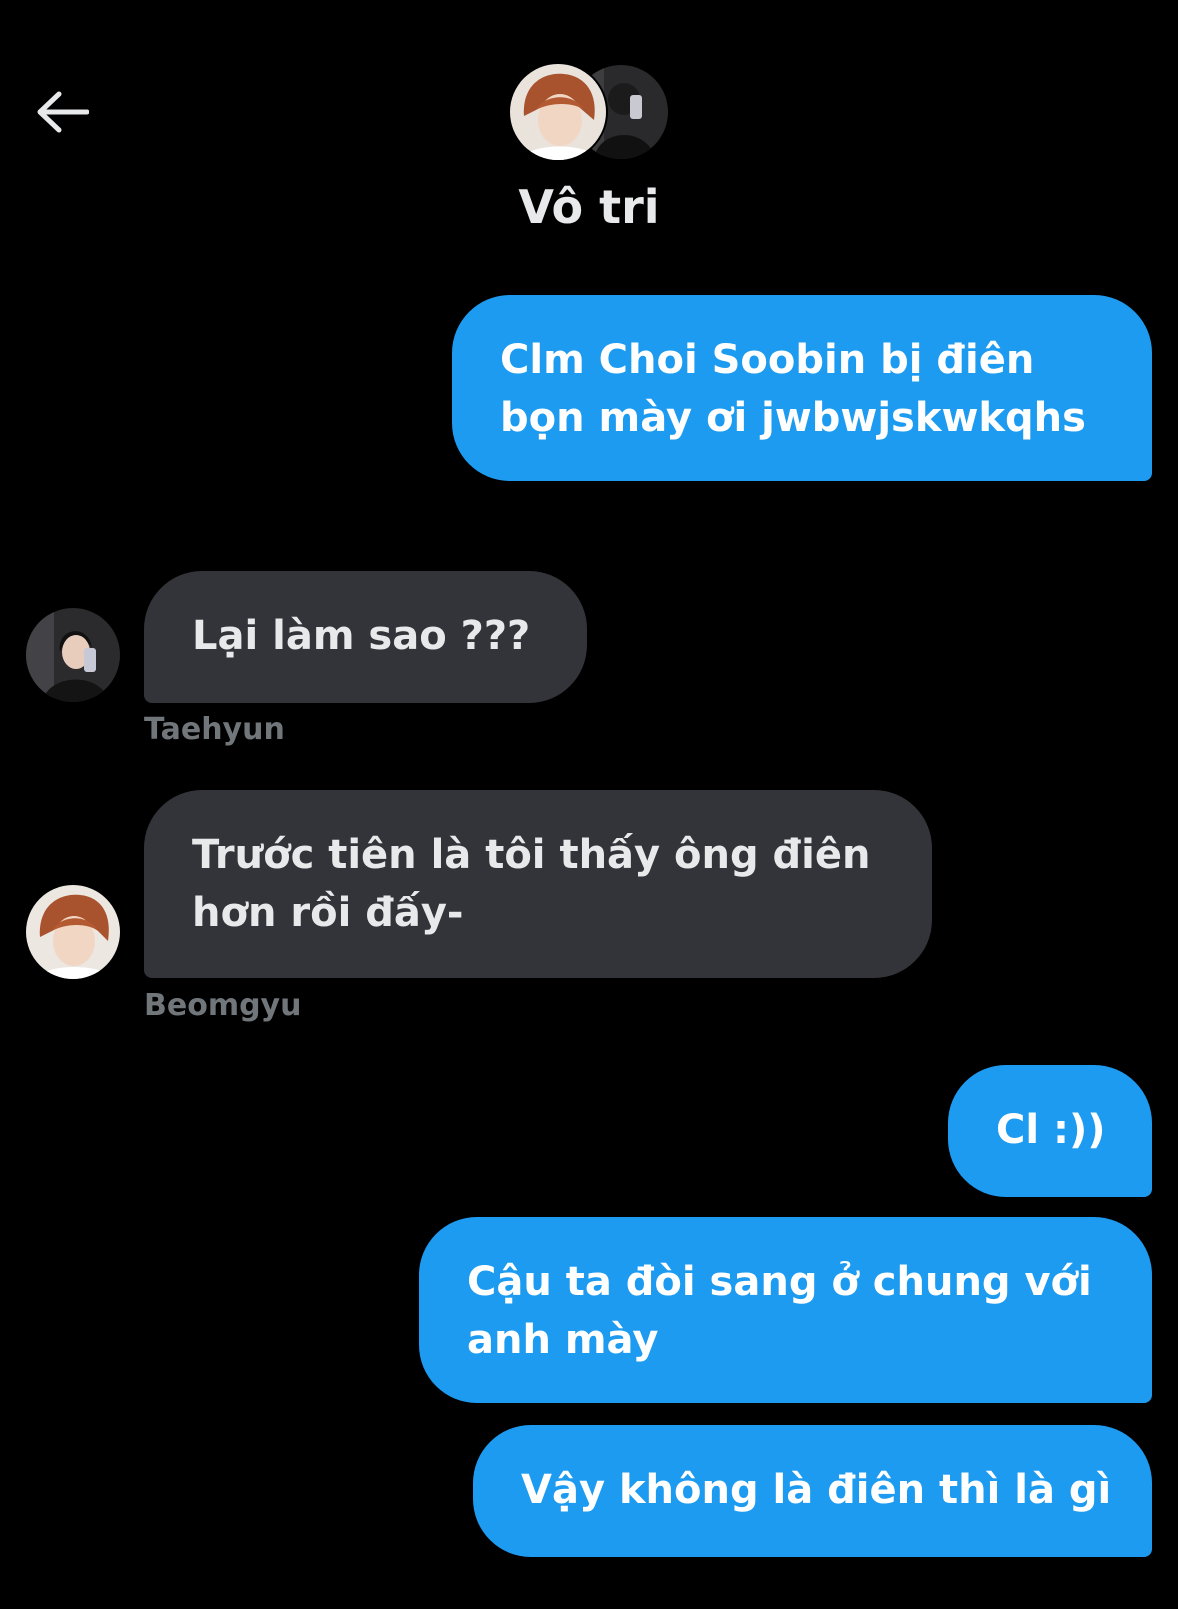  Describe the element at coordinates (767, 360) in the screenshot. I see `message-text-line: Clm Choi Soobin bị điên` at that location.